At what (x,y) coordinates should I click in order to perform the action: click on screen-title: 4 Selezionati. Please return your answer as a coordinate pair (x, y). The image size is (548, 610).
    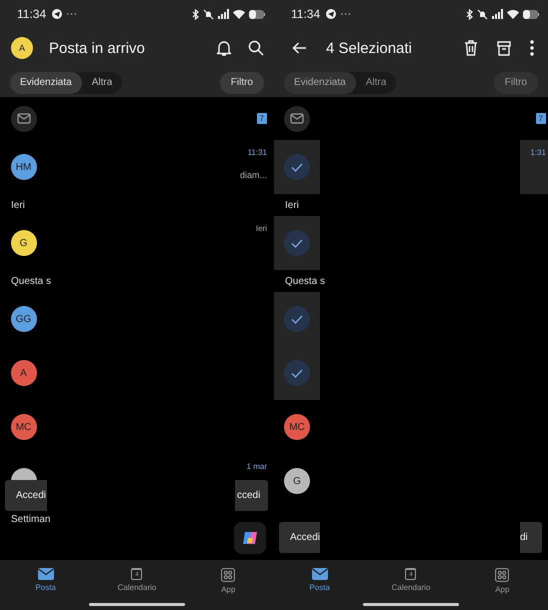
    Looking at the image, I should click on (369, 48).